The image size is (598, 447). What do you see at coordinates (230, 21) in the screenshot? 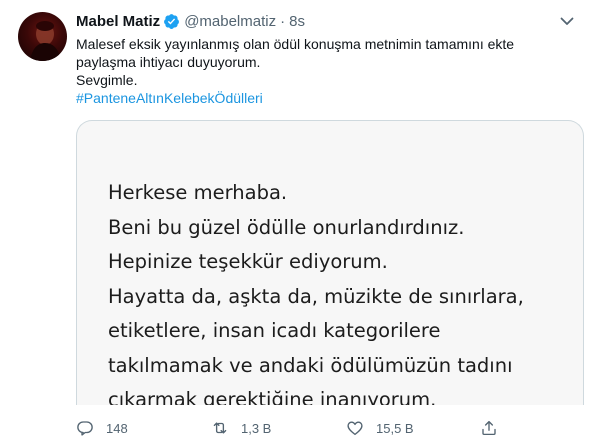
I see `author-handle: @mabelmatiz` at bounding box center [230, 21].